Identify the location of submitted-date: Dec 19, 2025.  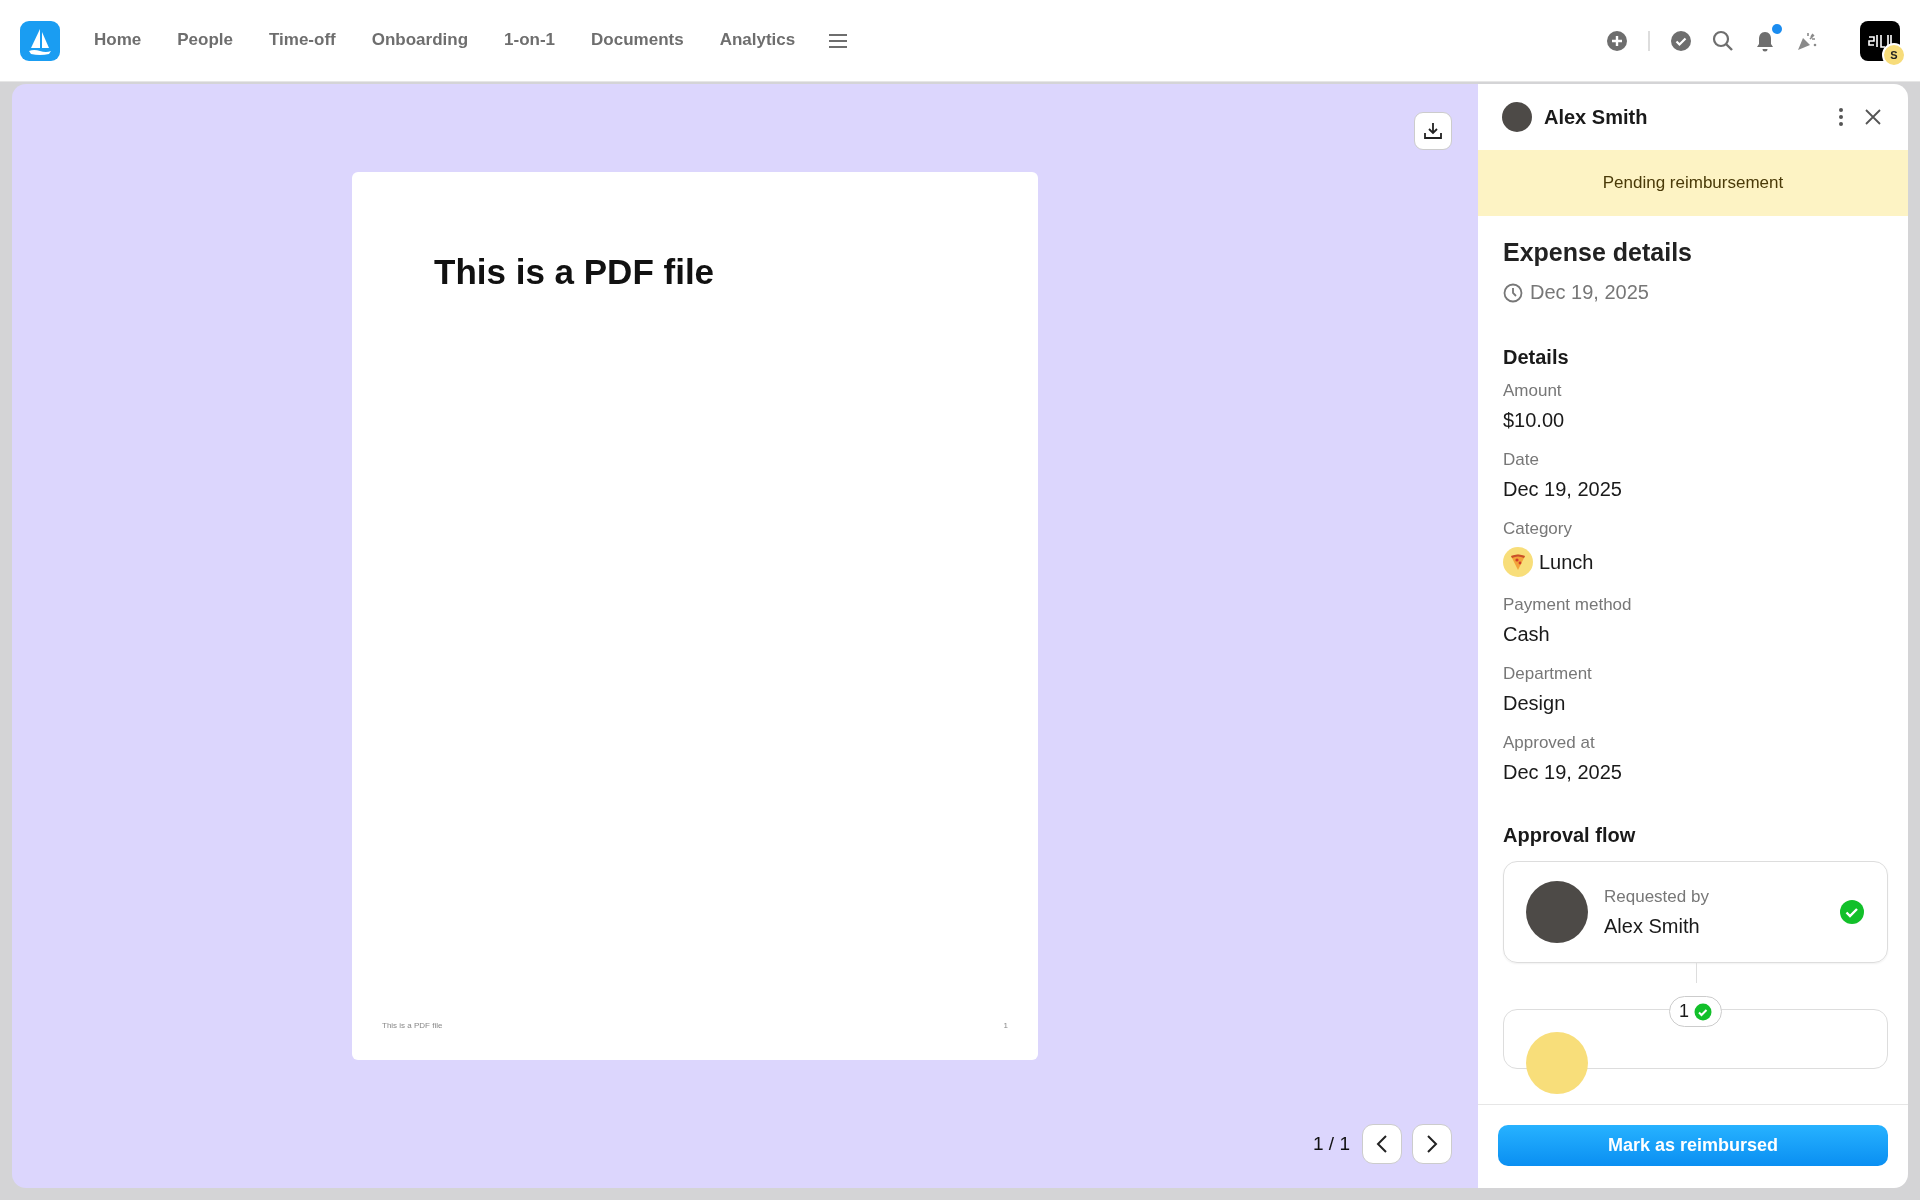
(1589, 292).